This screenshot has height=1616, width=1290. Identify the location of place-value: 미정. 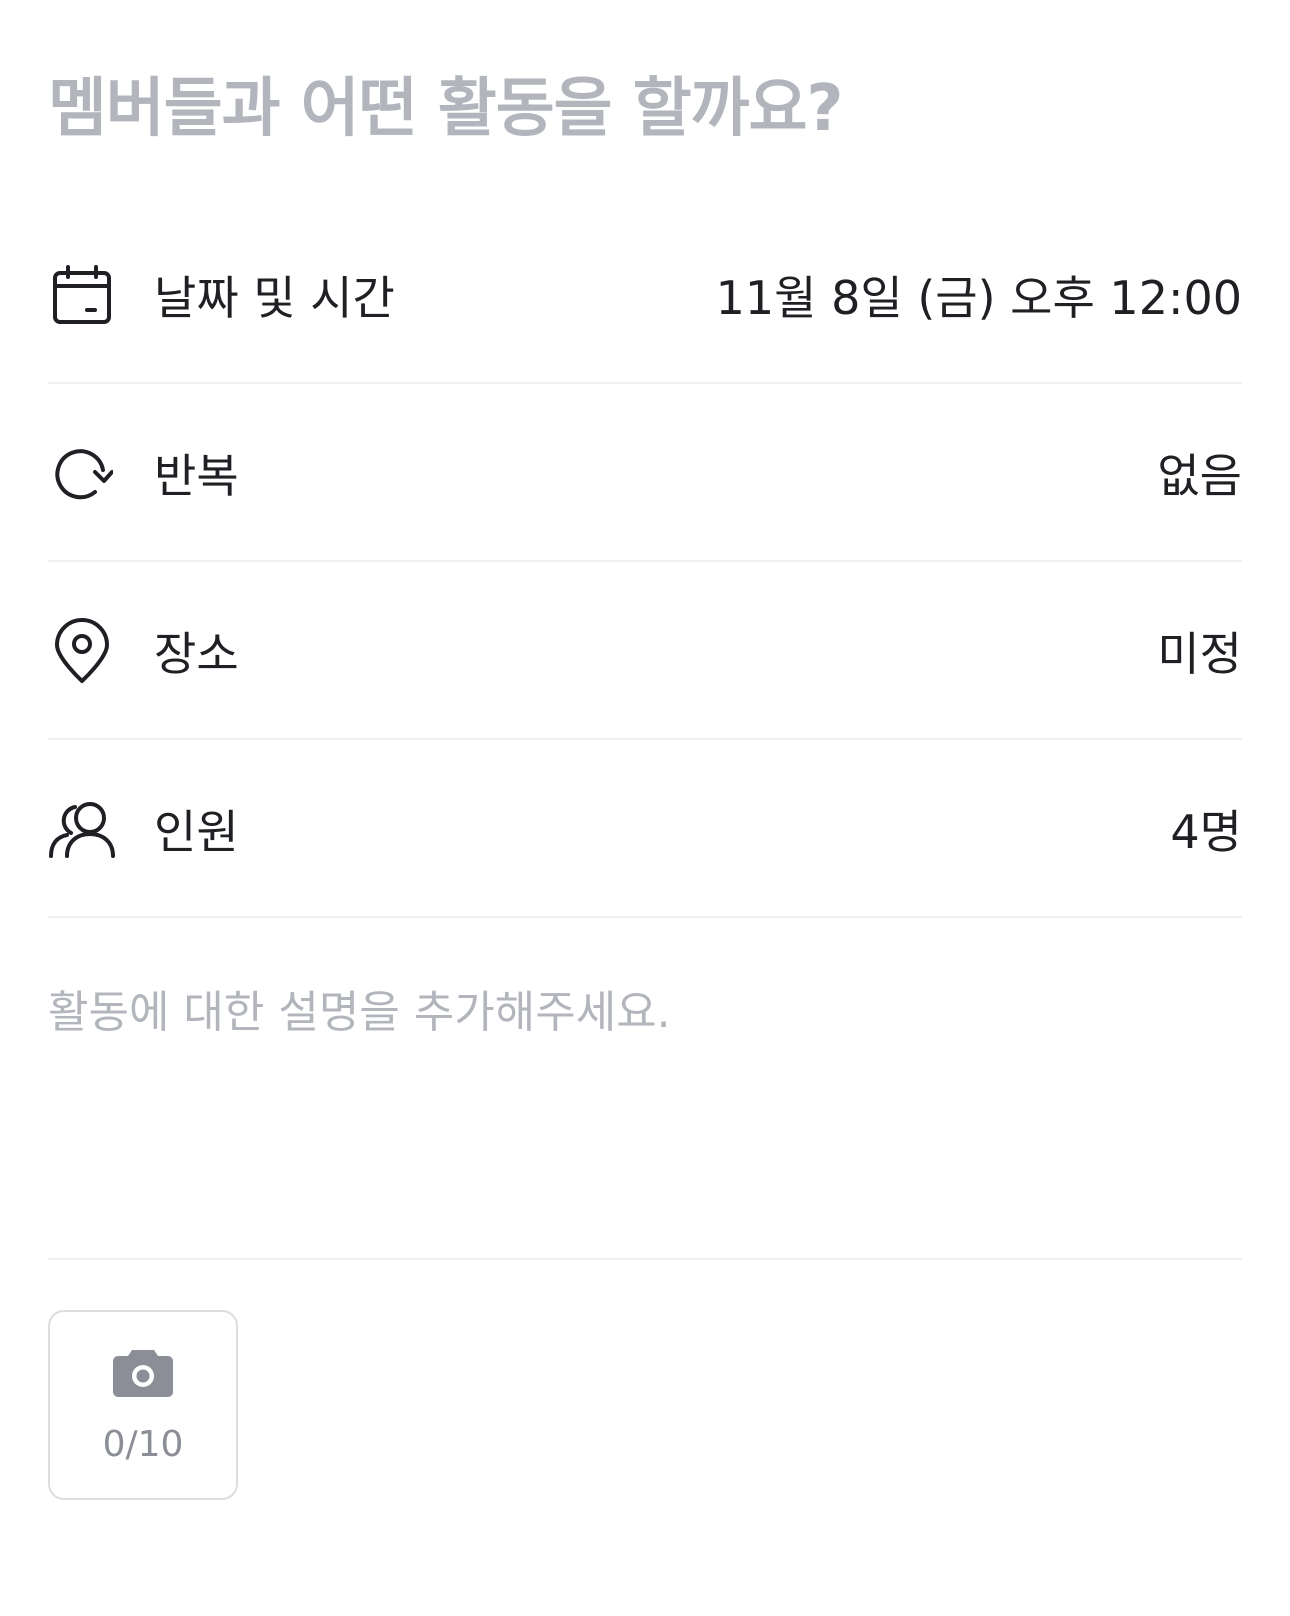
(1199, 654).